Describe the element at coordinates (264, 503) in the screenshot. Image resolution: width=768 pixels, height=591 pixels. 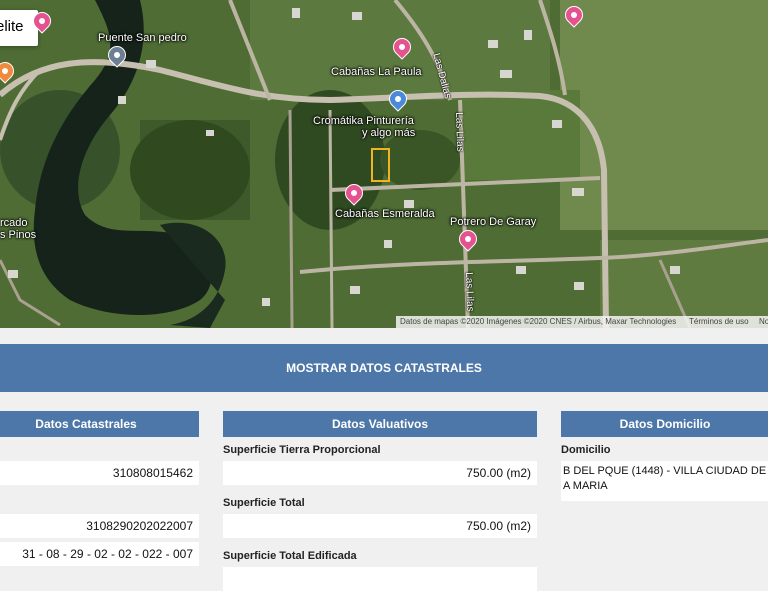
I see `field-label-superficie-total: Superficie Total` at that location.